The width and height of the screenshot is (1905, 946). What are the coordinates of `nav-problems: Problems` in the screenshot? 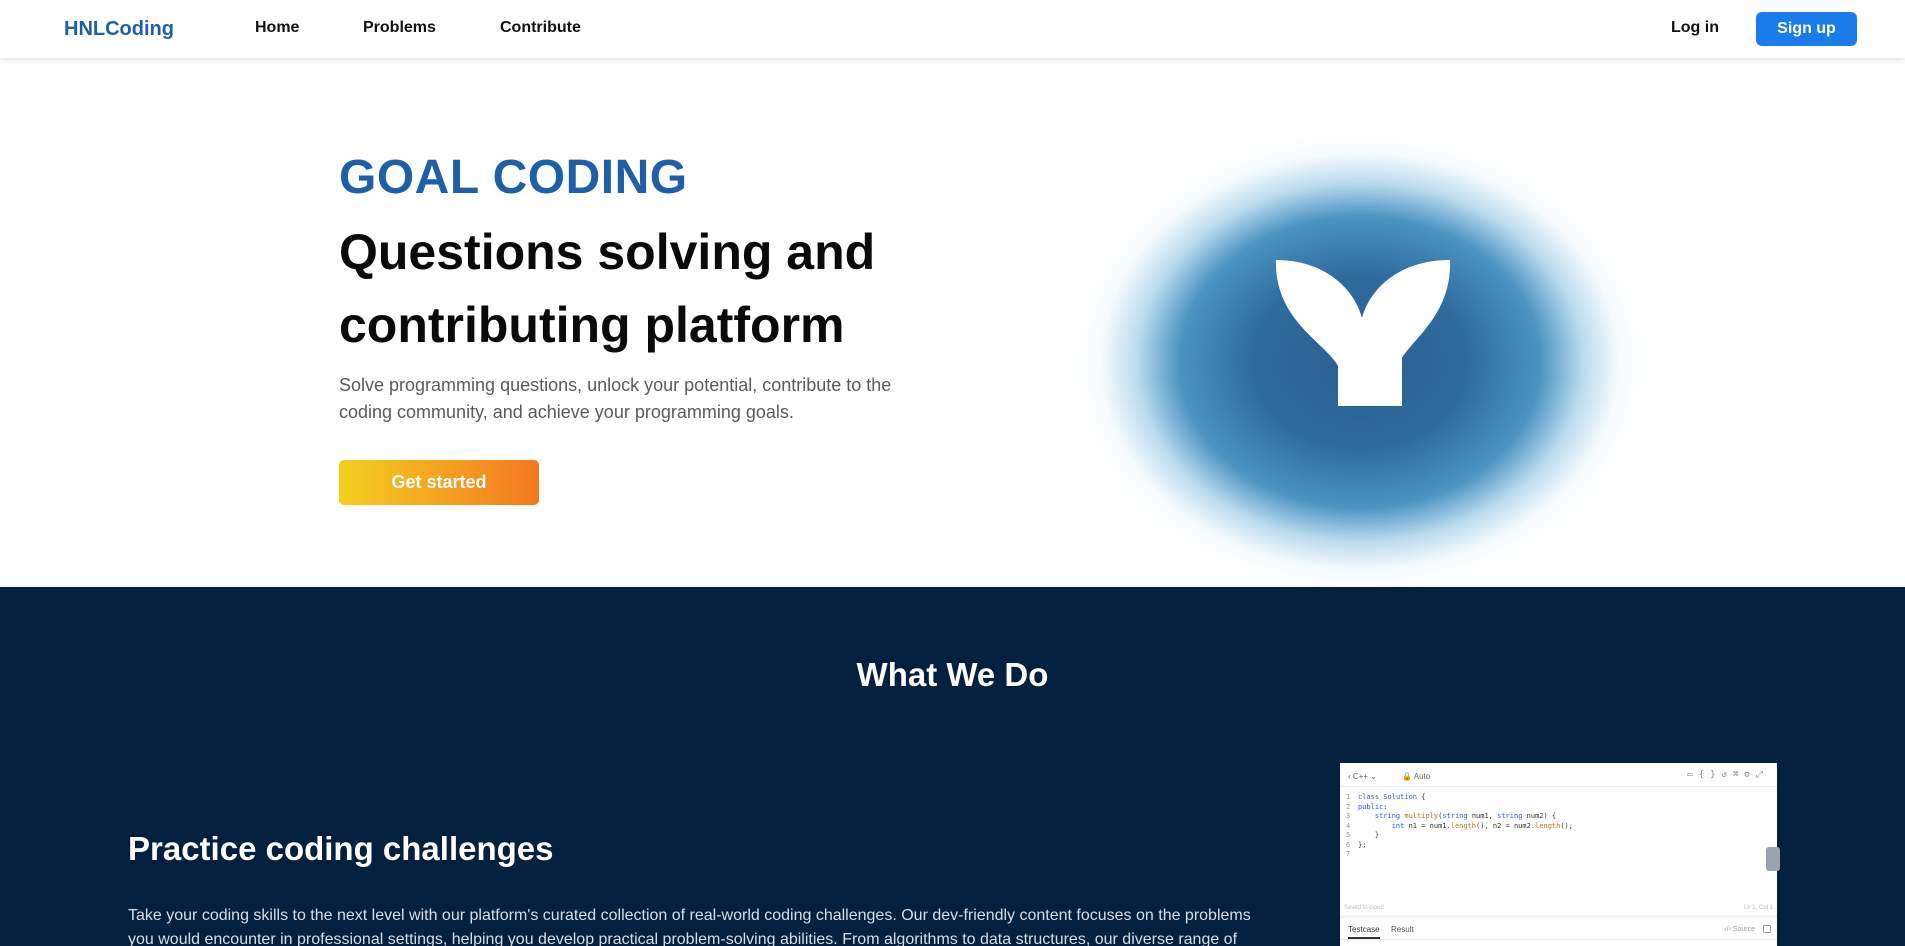 It's located at (399, 28).